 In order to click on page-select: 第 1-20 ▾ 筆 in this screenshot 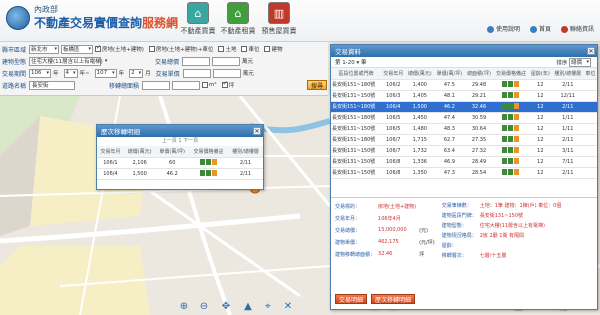, I will do `click(351, 62)`.